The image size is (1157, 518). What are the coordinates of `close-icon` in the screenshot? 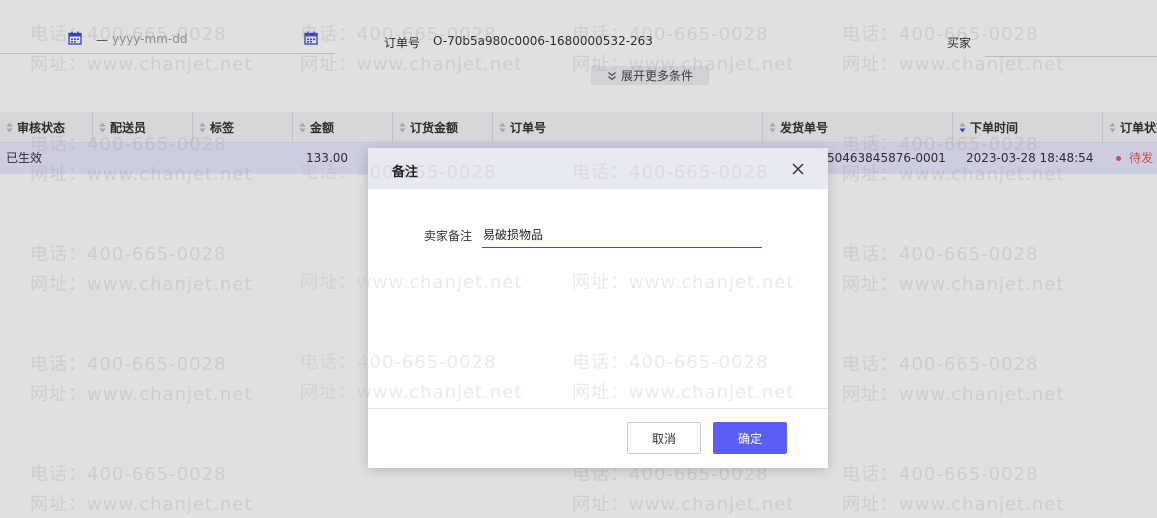 It's located at (798, 169).